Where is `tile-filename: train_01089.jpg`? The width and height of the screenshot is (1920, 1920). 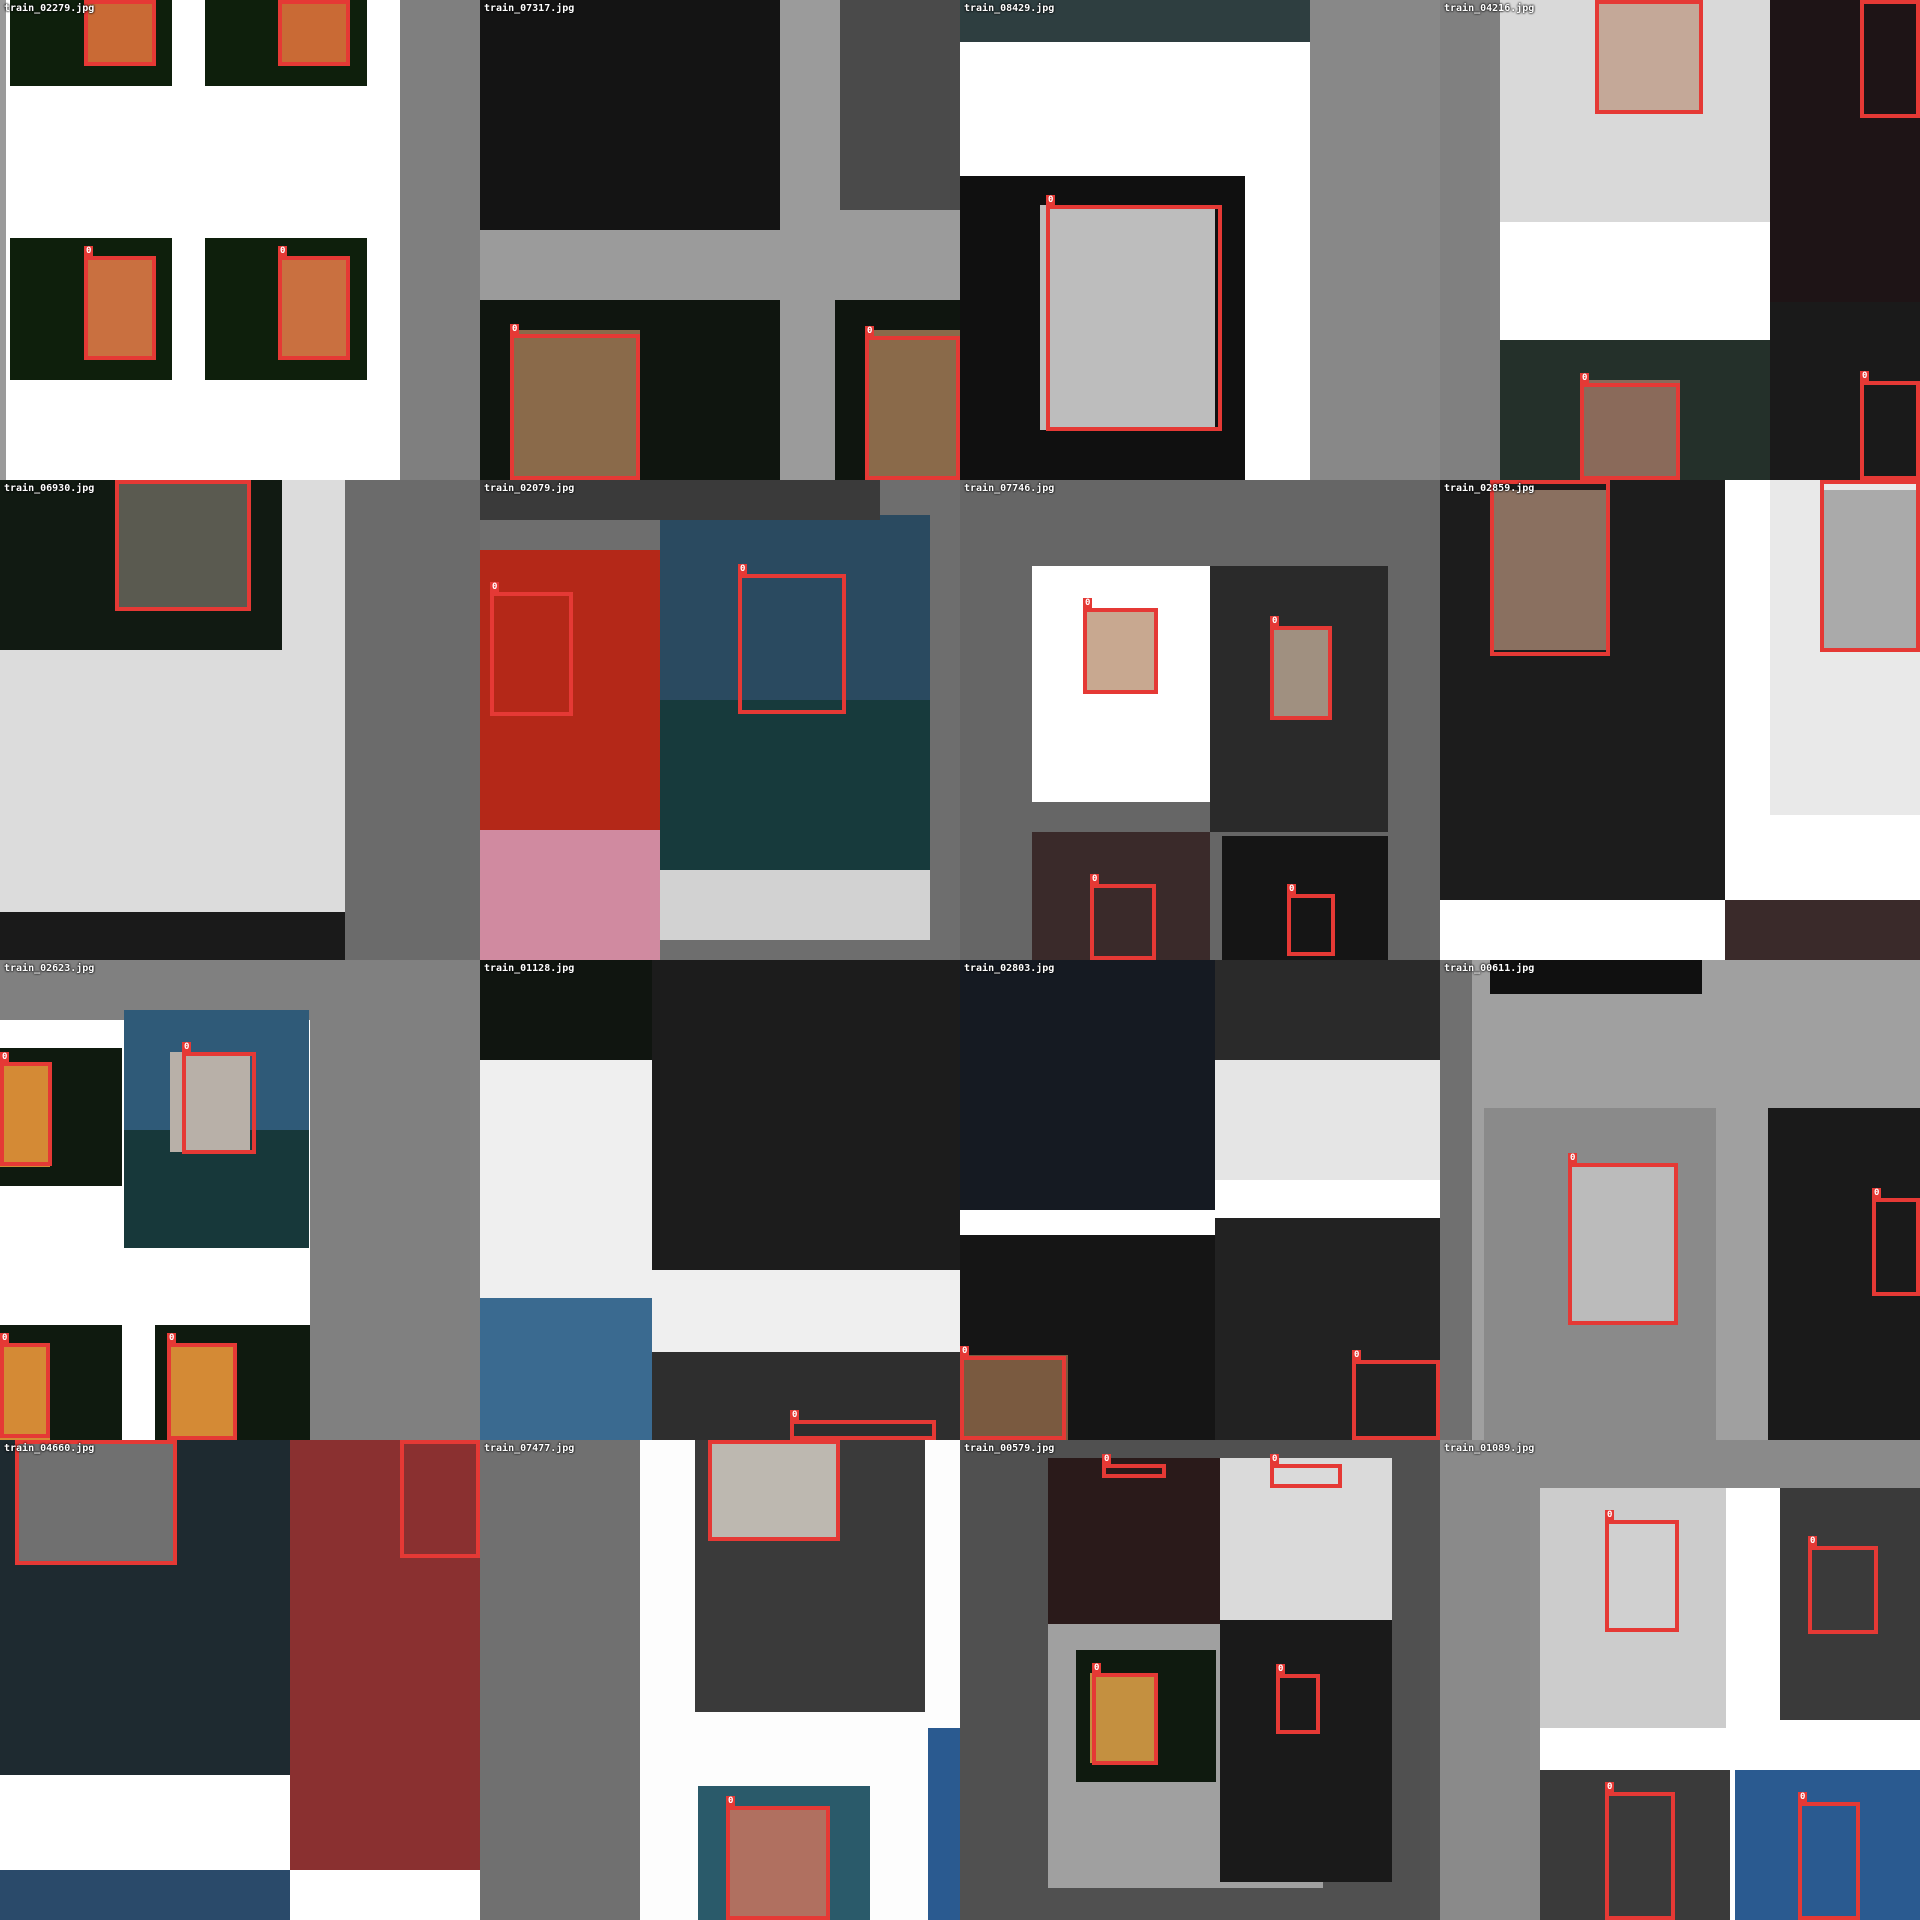 tile-filename: train_01089.jpg is located at coordinates (1489, 1448).